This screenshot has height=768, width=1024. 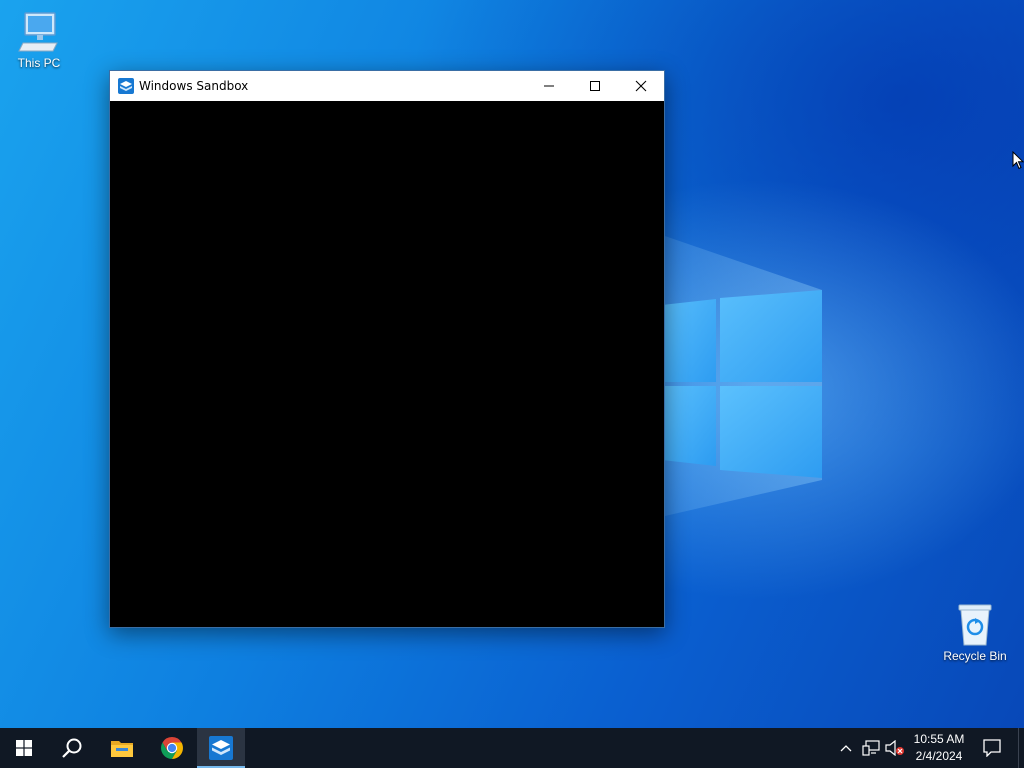 I want to click on recycle-bin-label: Recycle Bin, so click(x=975, y=656).